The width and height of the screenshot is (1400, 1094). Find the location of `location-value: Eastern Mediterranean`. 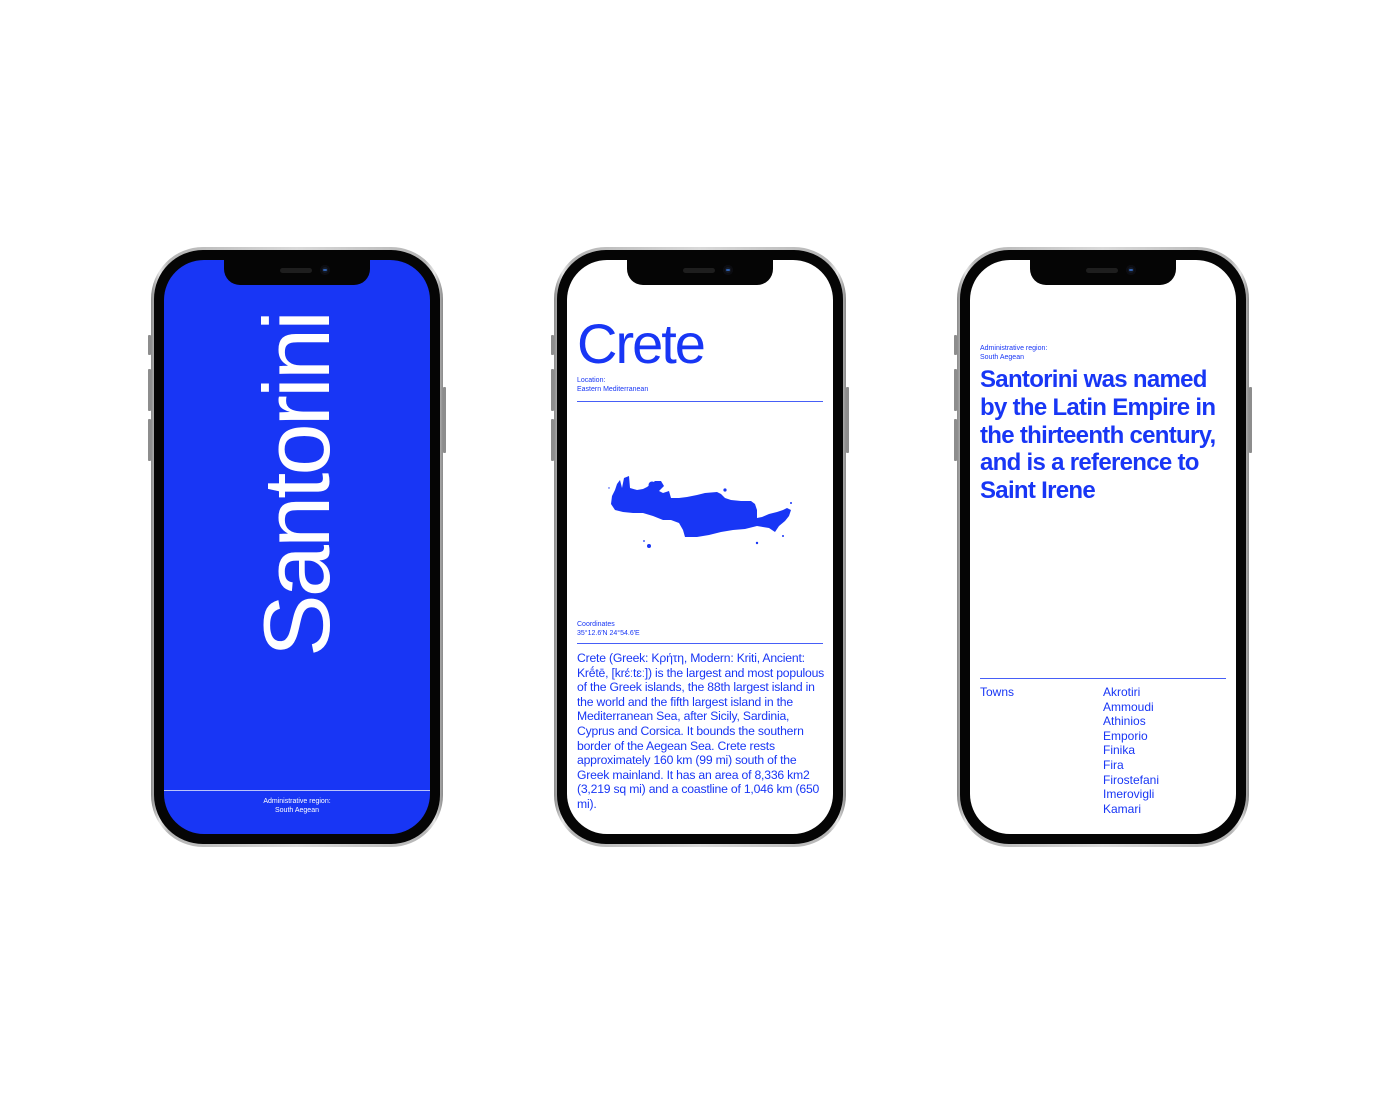

location-value: Eastern Mediterranean is located at coordinates (613, 389).